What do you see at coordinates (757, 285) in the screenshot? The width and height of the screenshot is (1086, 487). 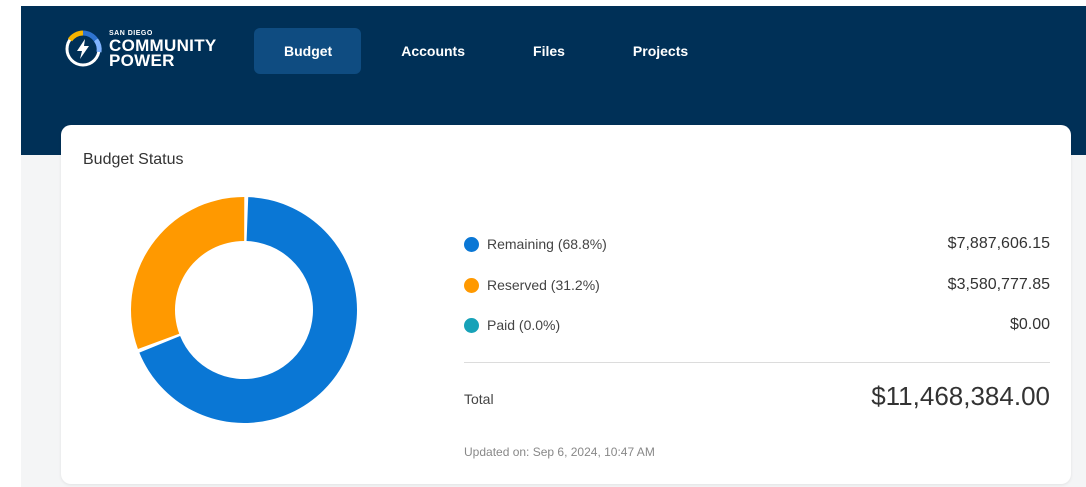 I see `legend-row-reserved: Reserved (31.2%) $3,580,777.85` at bounding box center [757, 285].